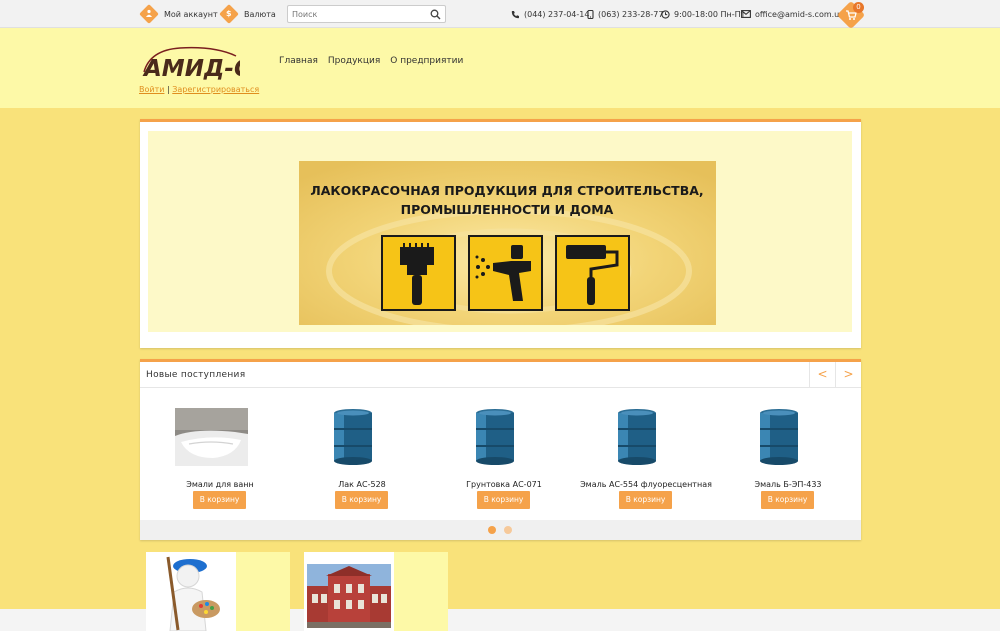 This screenshot has width=1000, height=631. I want to click on banner-line-2: ПРОМЫШЛЕННОСТИ И ДОМА, so click(507, 209).